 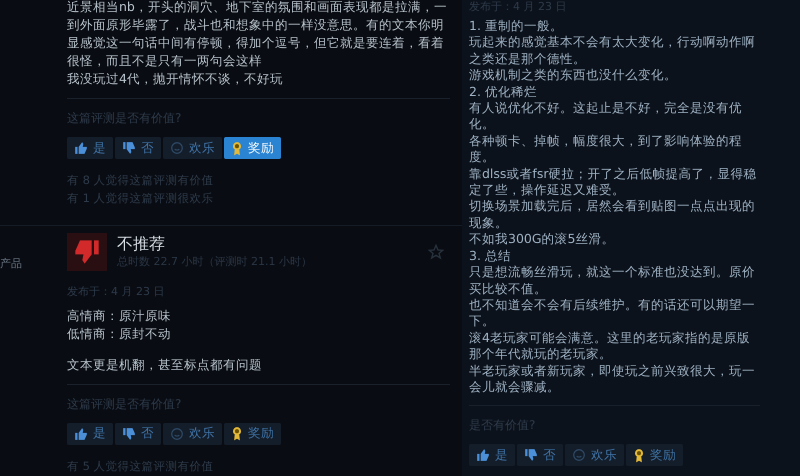 What do you see at coordinates (612, 280) in the screenshot?
I see `review-text: 只是想流畅丝滑玩，就这一个标准也没达到。原价买比较不值。` at bounding box center [612, 280].